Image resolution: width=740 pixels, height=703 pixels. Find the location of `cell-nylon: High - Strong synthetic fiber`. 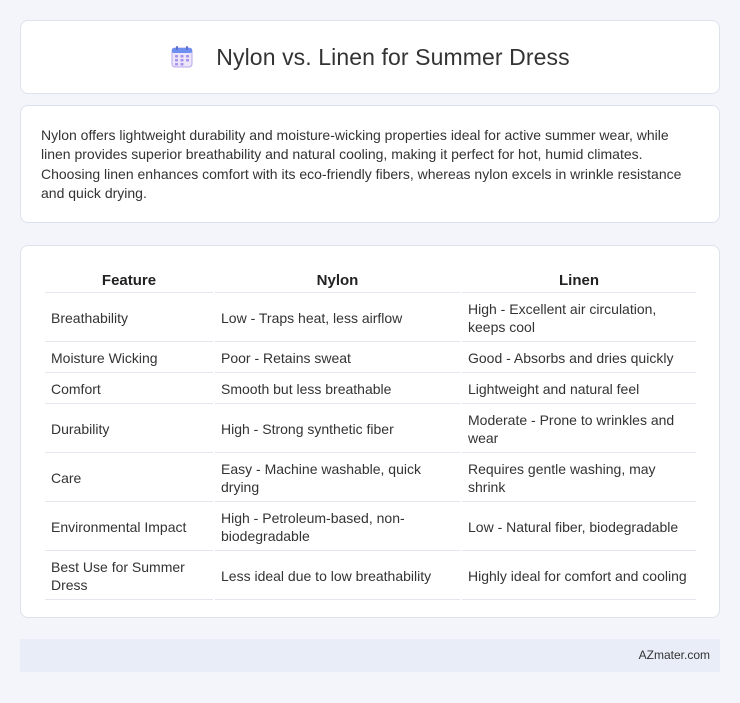

cell-nylon: High - Strong synthetic fiber is located at coordinates (337, 429).